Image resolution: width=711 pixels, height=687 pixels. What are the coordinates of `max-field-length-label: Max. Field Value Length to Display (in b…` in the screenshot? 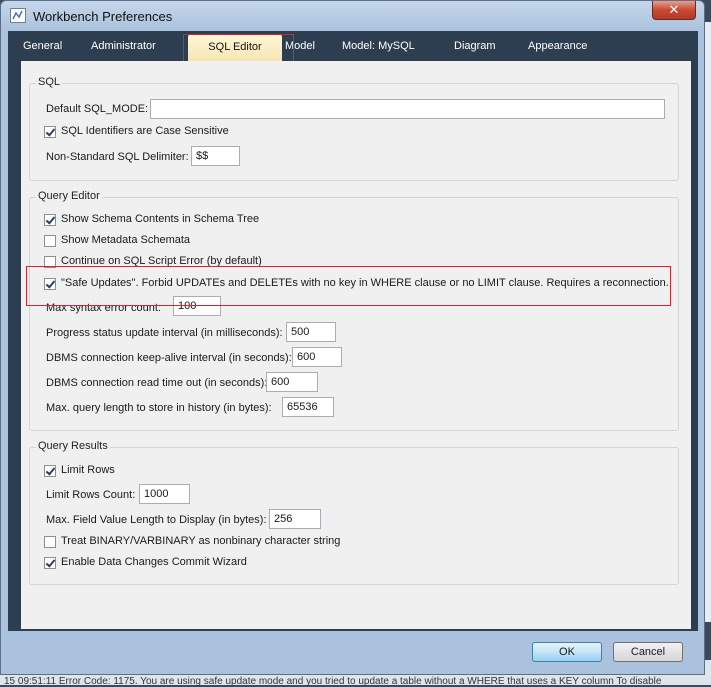 It's located at (156, 520).